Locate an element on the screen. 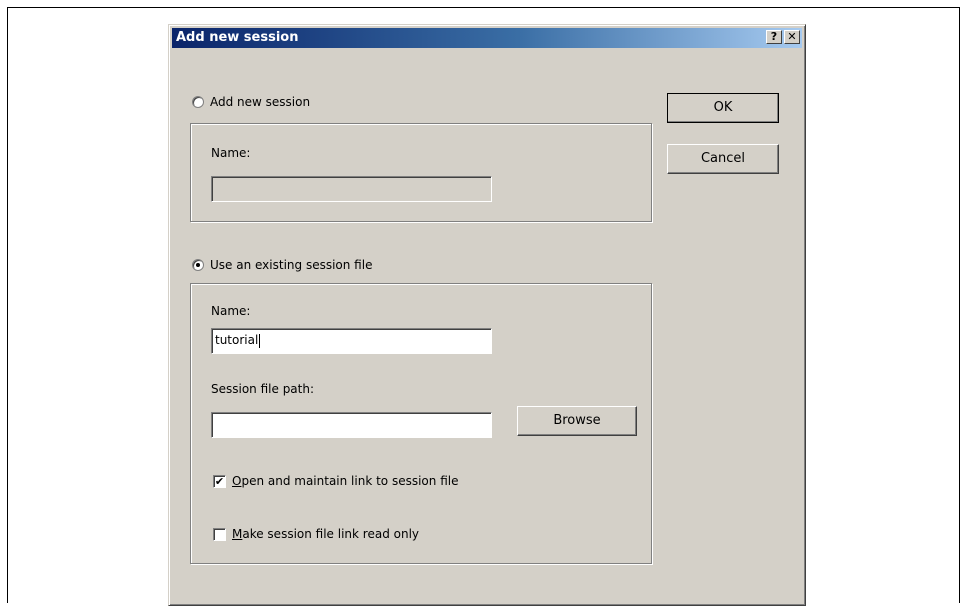 The height and width of the screenshot is (610, 968). add-new-session-label: Add new session is located at coordinates (260, 102).